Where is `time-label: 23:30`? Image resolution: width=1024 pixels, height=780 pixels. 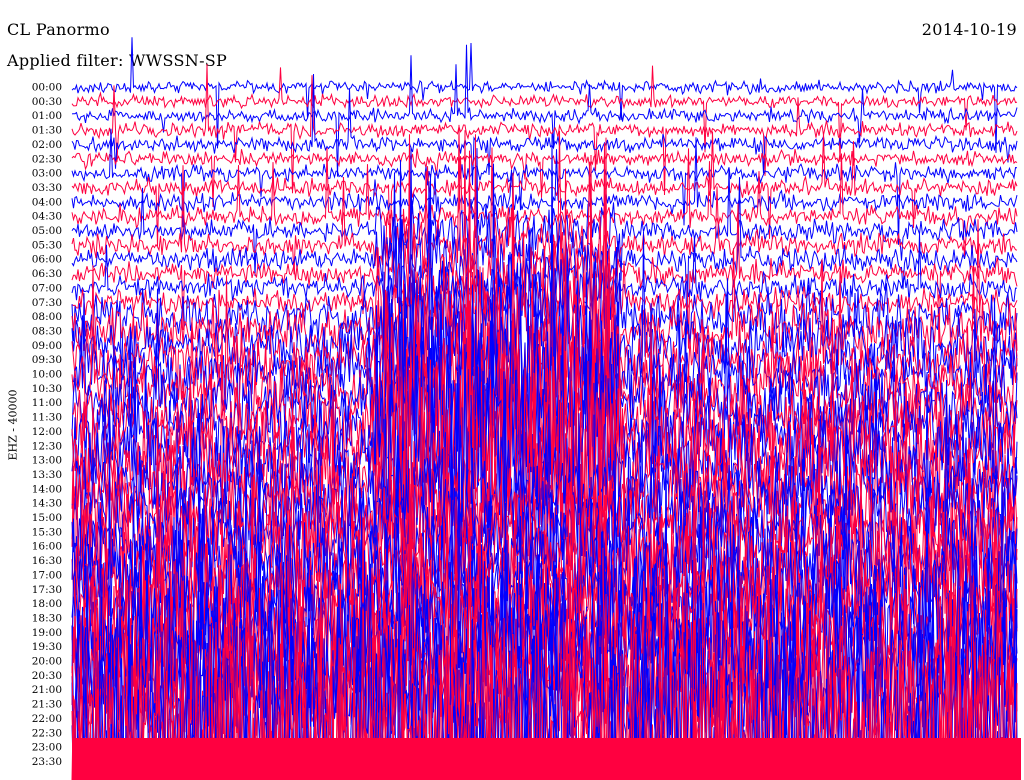
time-label: 23:30 is located at coordinates (47, 762).